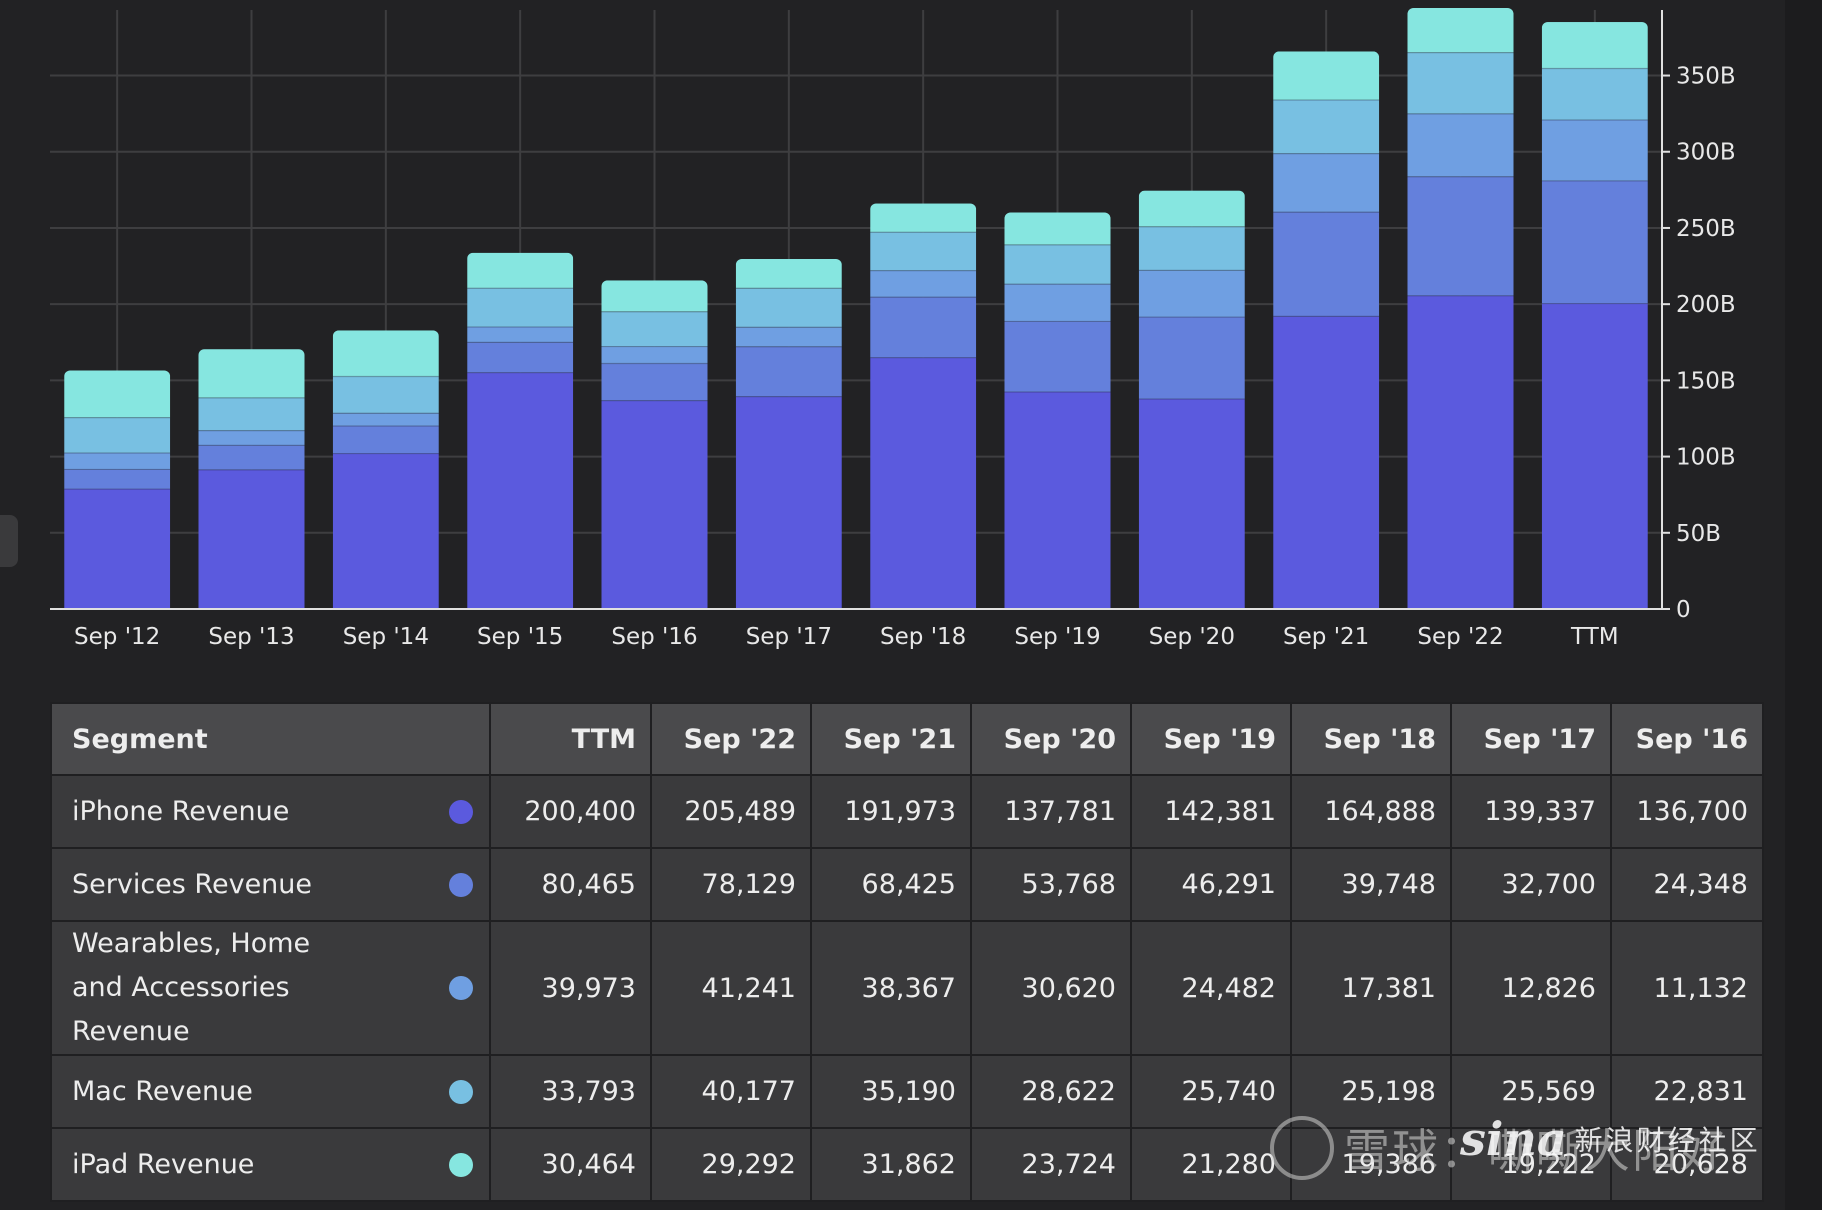 Image resolution: width=1822 pixels, height=1210 pixels. Describe the element at coordinates (1687, 739) in the screenshot. I see `column-header-period: Sep '16` at that location.